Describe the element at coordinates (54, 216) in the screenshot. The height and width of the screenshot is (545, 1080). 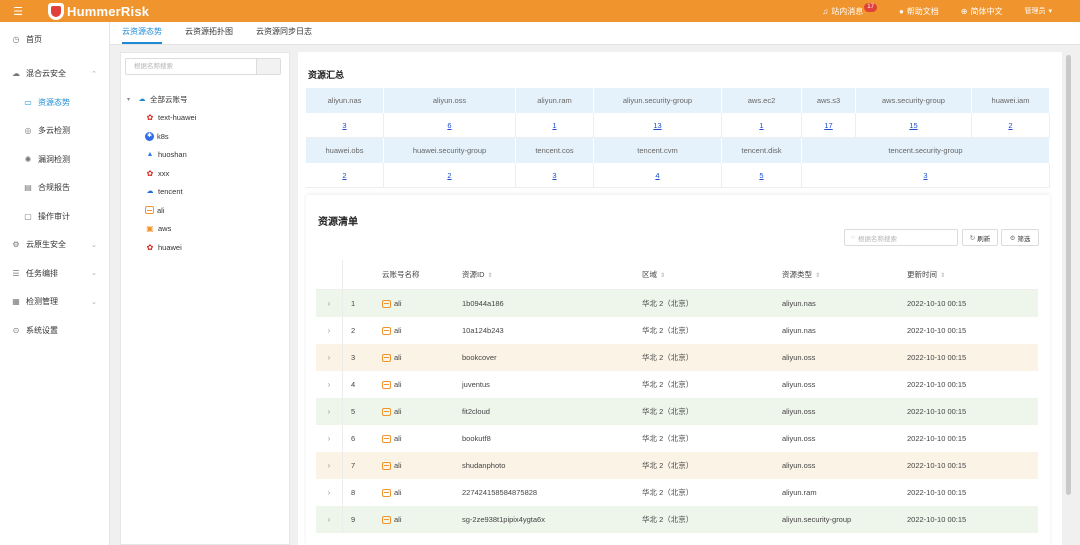
I see `sidebar-item-audit: ▢ 操作审计` at that location.